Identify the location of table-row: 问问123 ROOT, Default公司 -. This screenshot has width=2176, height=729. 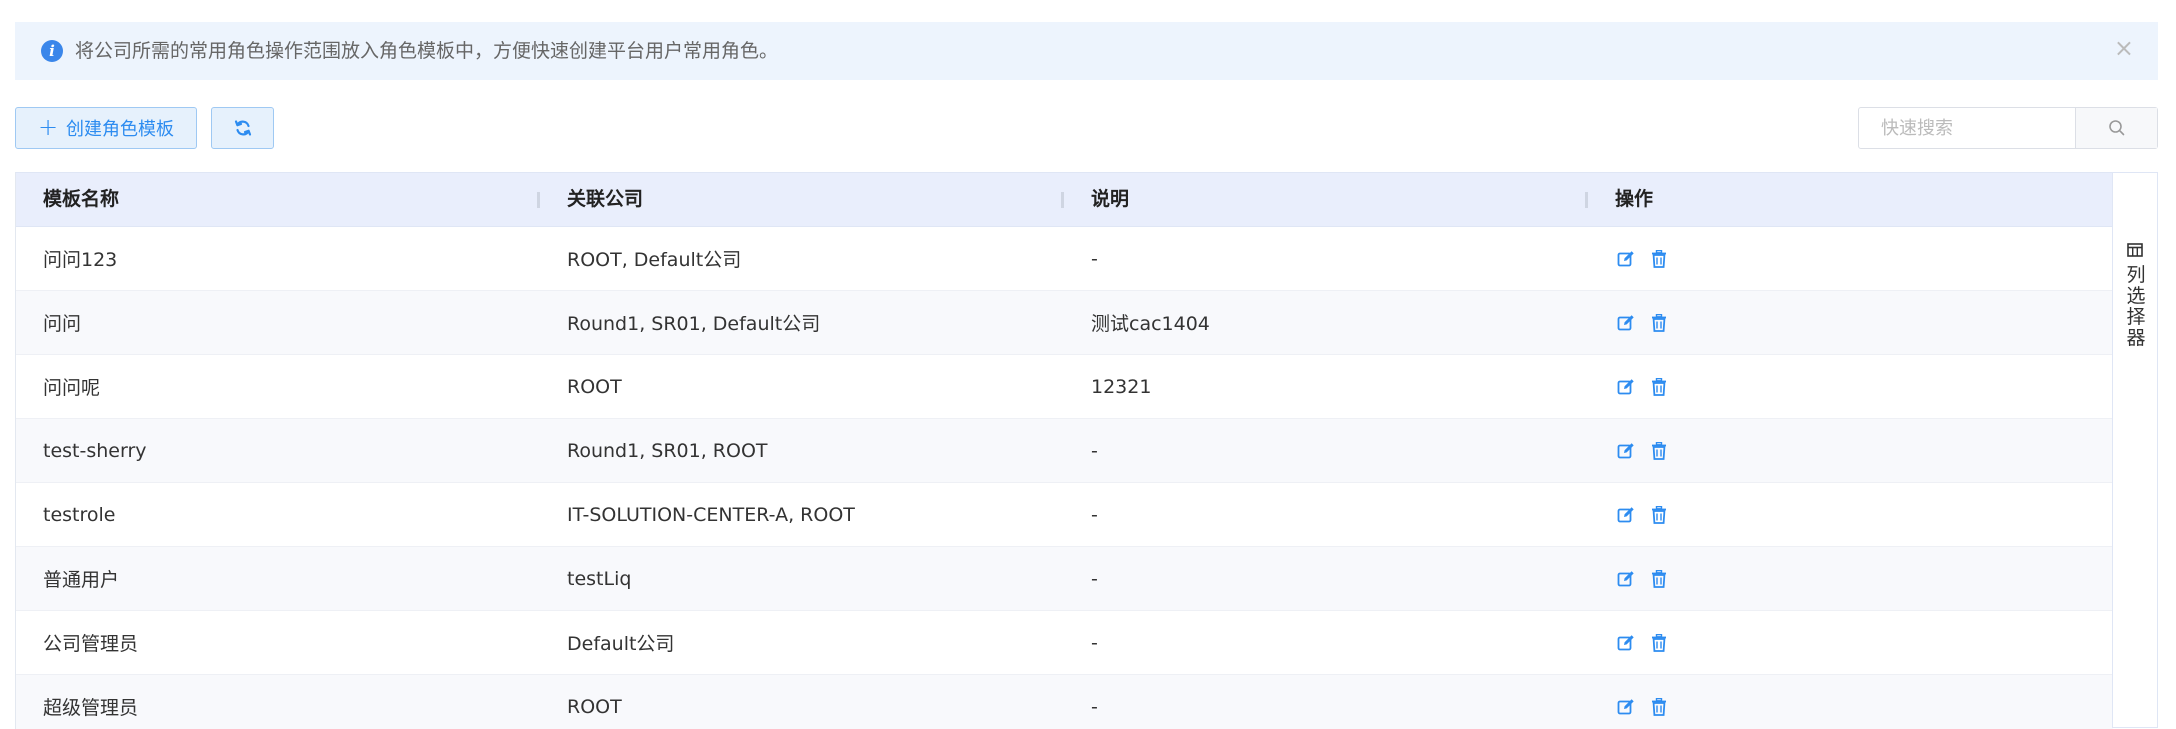
(1064, 259).